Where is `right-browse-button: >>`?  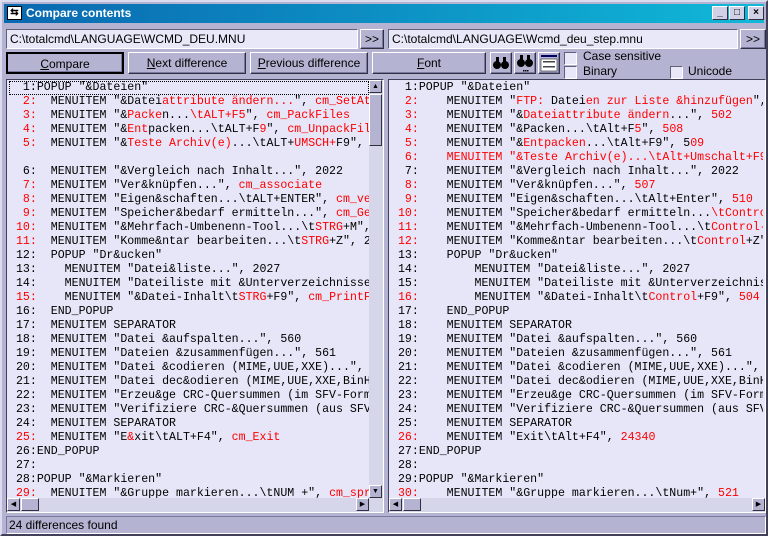 right-browse-button: >> is located at coordinates (753, 39).